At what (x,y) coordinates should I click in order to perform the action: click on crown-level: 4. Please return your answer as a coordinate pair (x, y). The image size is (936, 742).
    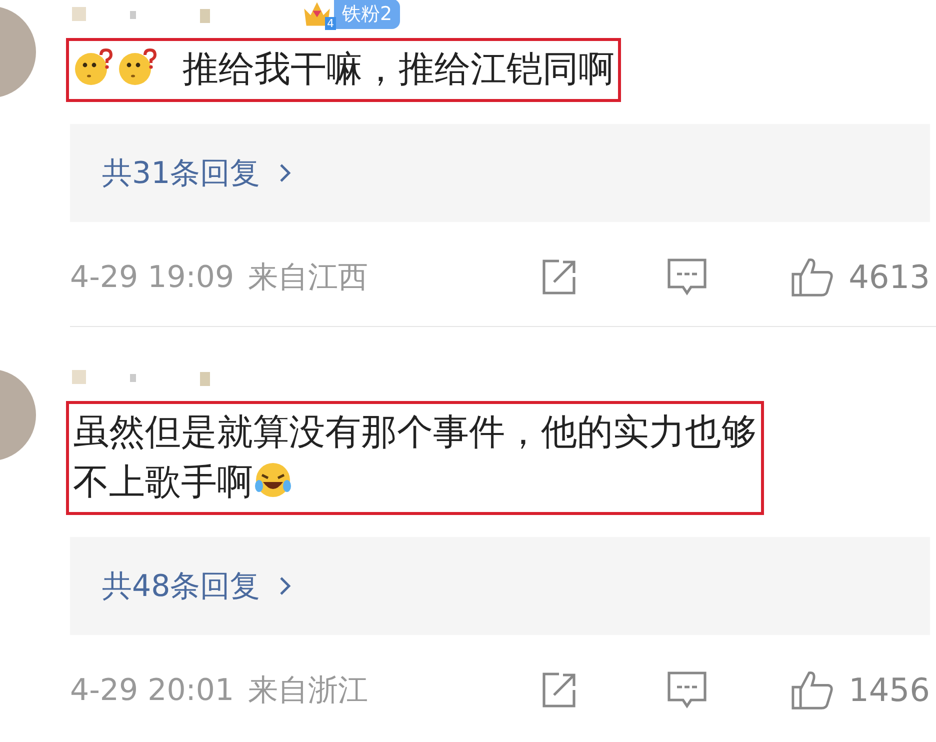
    Looking at the image, I should click on (330, 23).